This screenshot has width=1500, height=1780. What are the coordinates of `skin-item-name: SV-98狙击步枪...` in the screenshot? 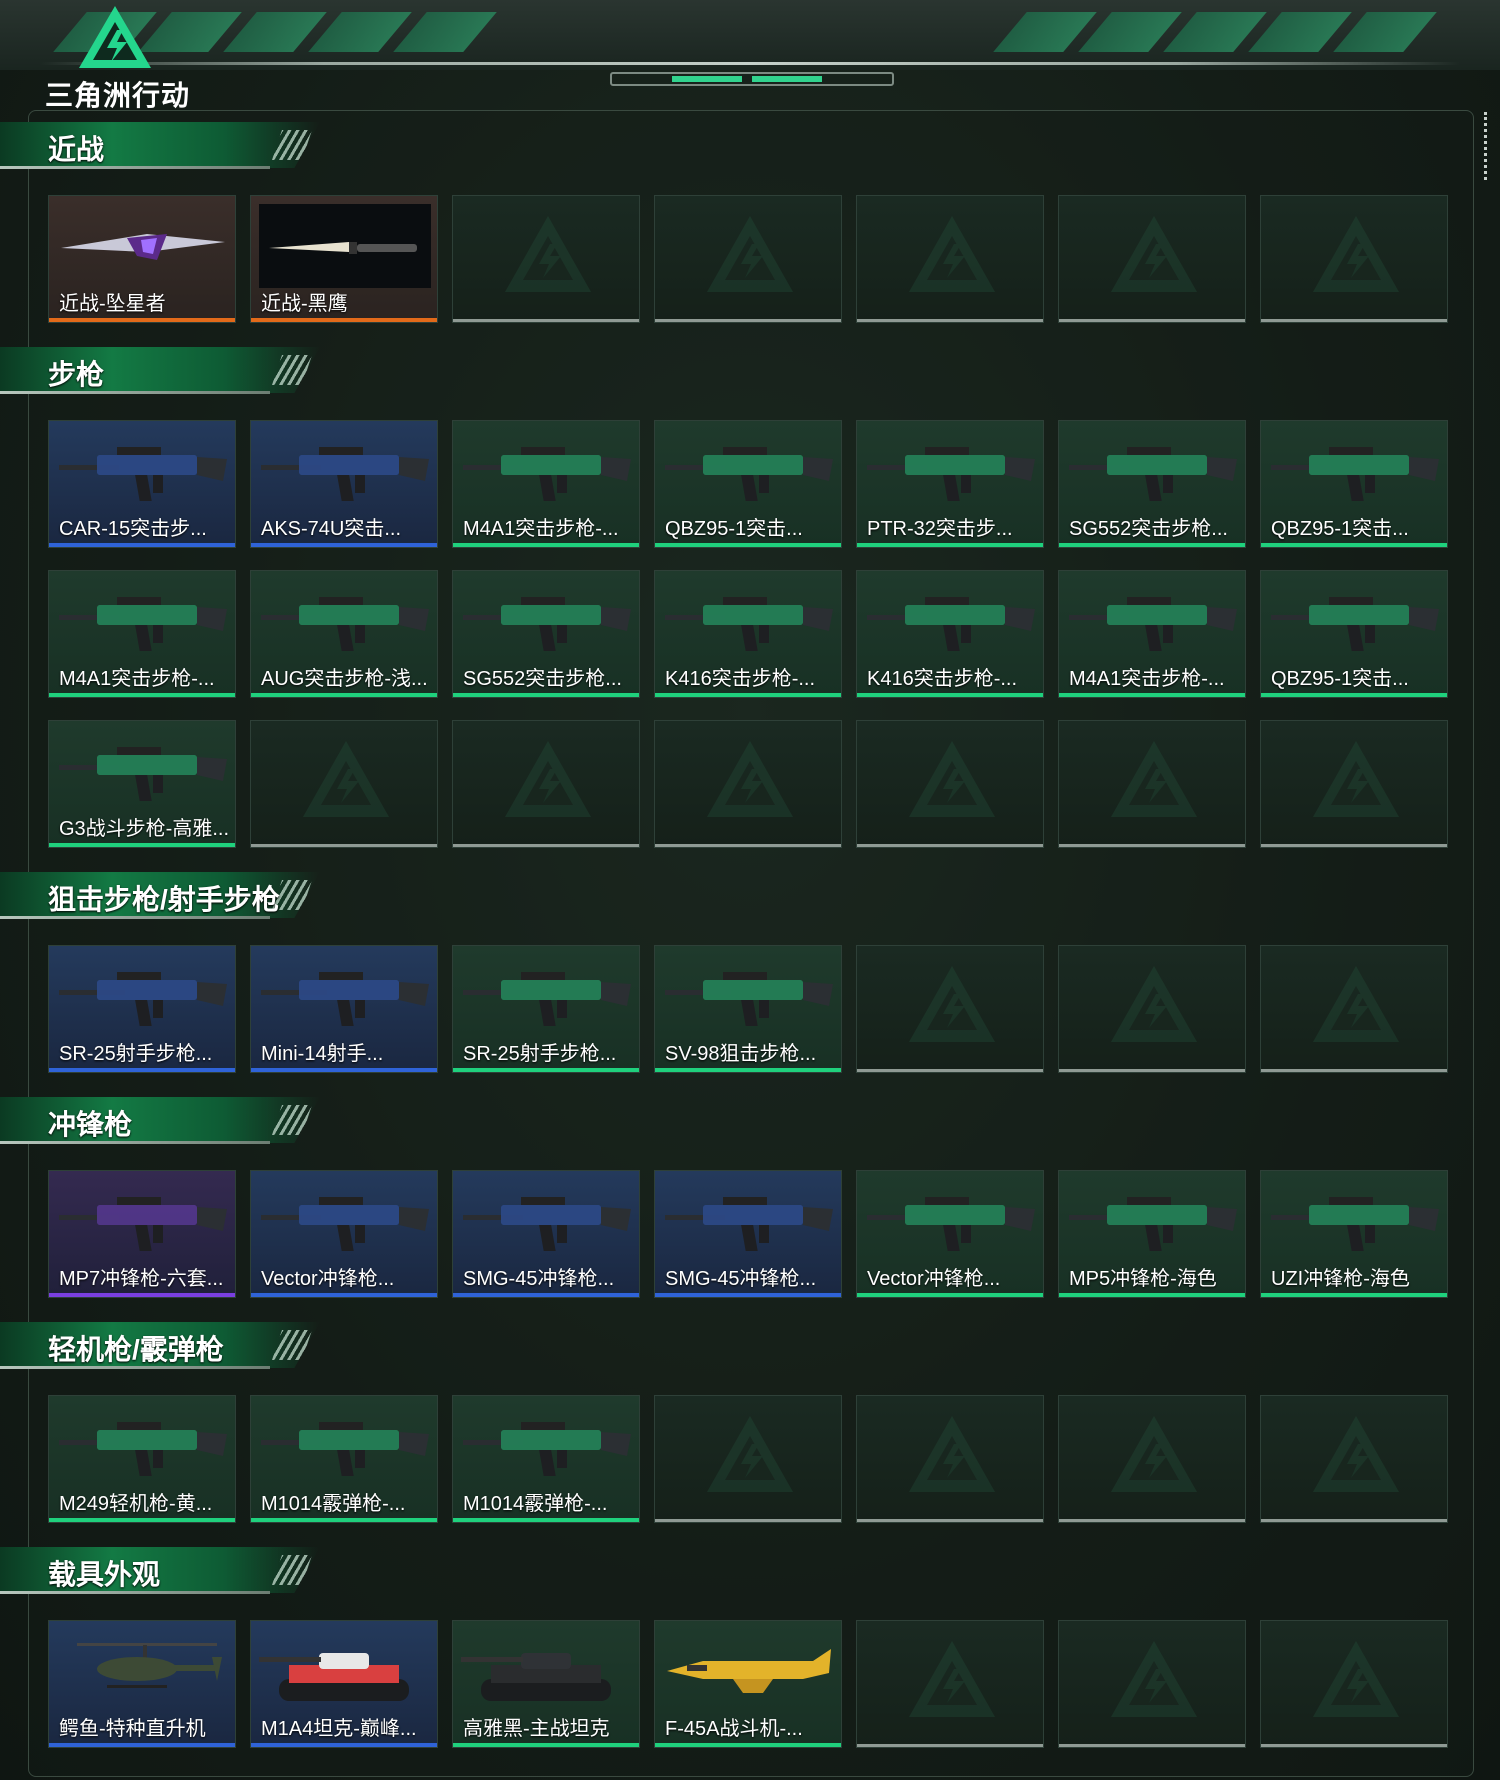 It's located at (741, 1054).